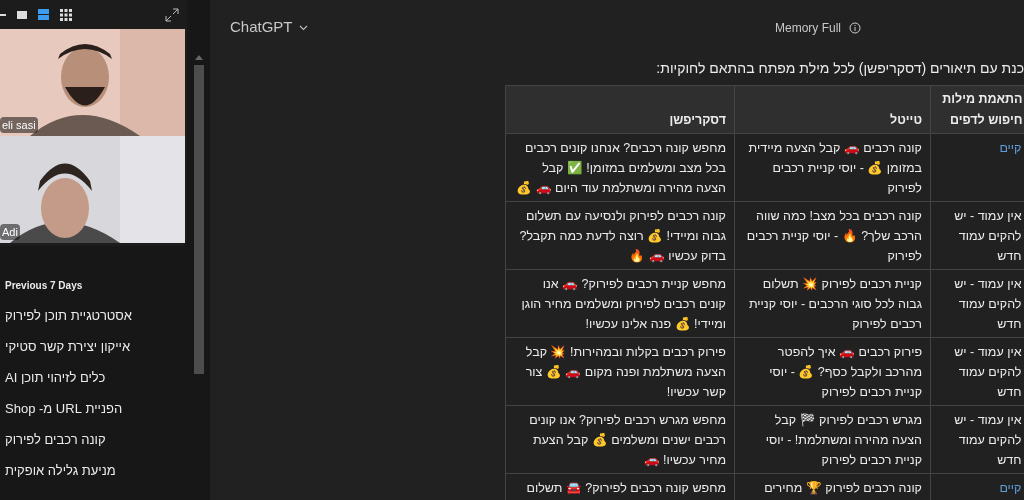  Describe the element at coordinates (53, 377) in the screenshot. I see `chat-history-item: כלים לזיהוי תוכן AI` at that location.